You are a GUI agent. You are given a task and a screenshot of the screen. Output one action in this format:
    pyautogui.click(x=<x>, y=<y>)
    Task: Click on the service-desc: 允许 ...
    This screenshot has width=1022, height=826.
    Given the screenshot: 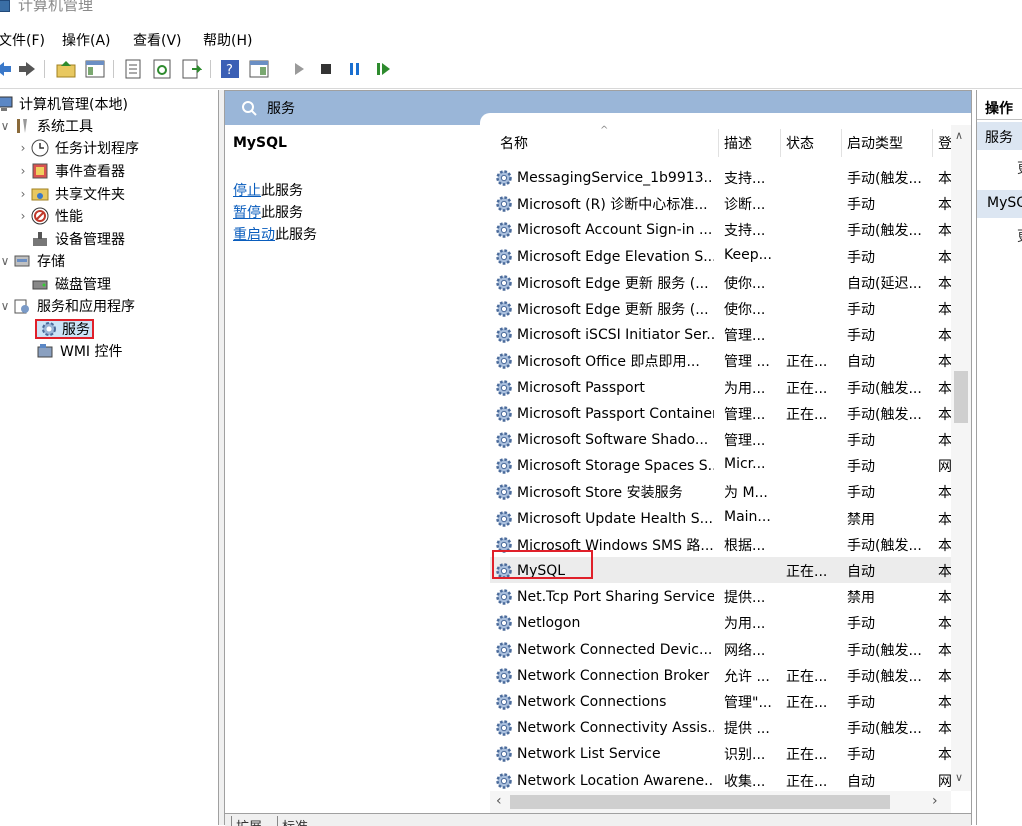 What is the action you would take?
    pyautogui.click(x=747, y=676)
    